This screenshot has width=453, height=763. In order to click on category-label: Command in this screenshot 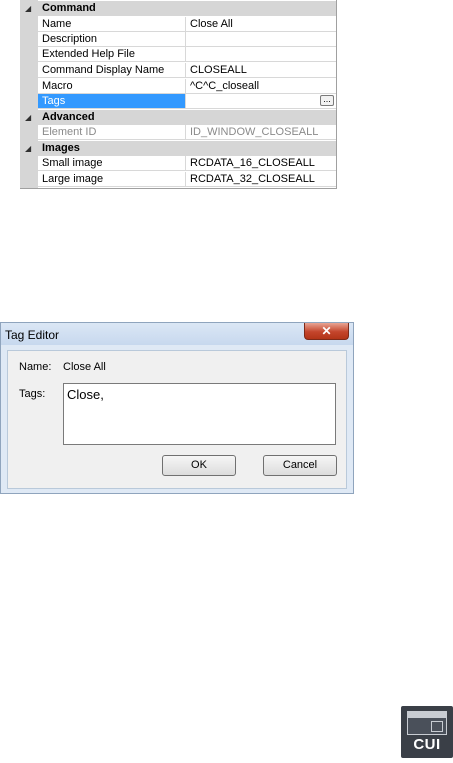, I will do `click(69, 8)`.